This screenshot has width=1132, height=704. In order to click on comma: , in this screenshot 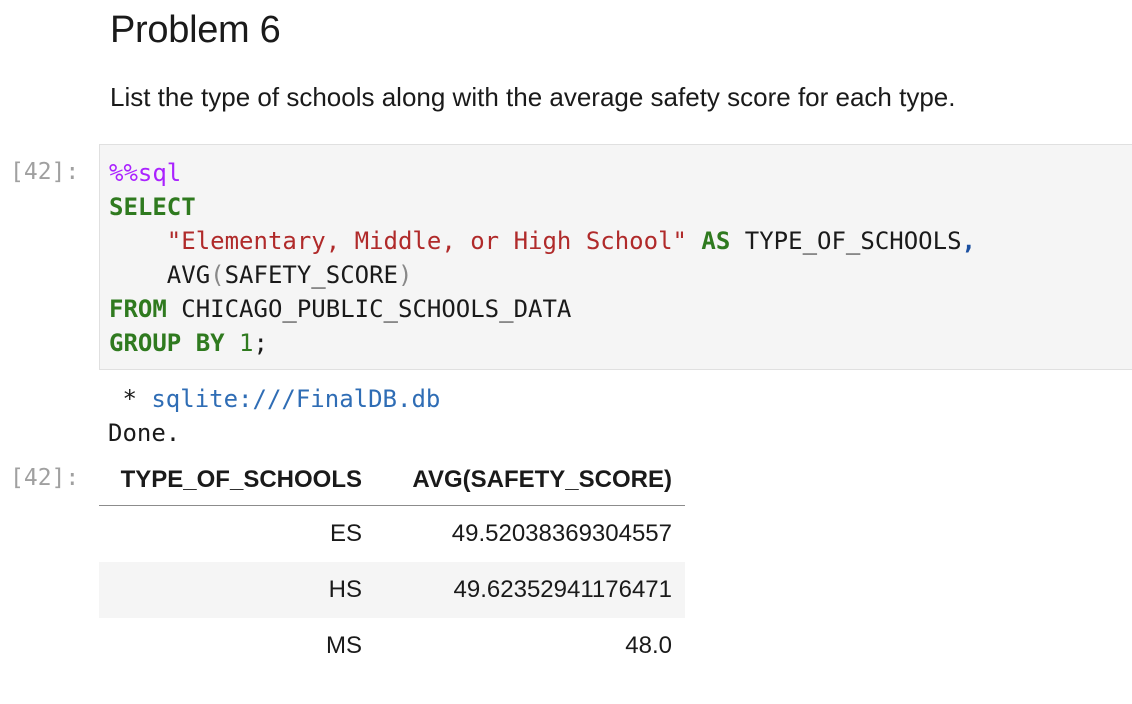, I will do `click(968, 241)`.